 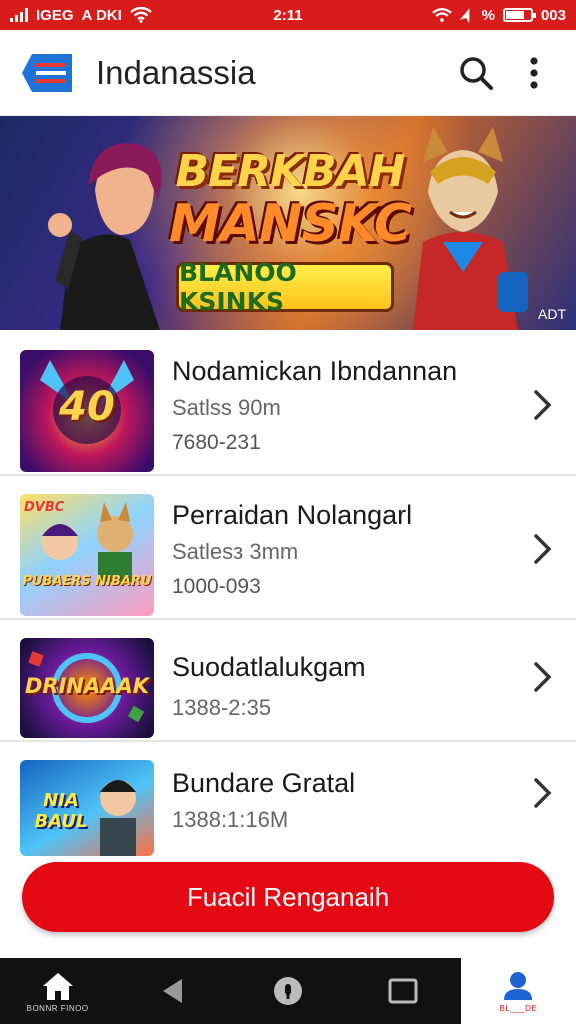 I want to click on nav-home: BONNR FINOO, so click(x=57, y=991).